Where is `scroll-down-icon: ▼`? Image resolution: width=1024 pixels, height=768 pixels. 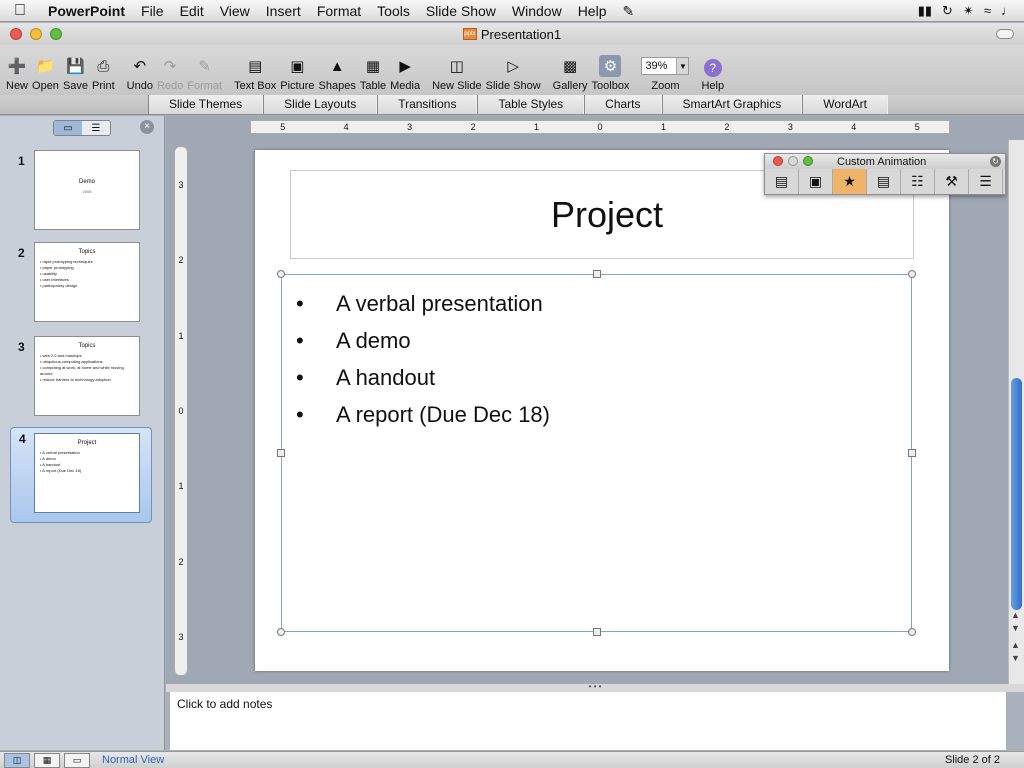
scroll-down-icon: ▼ is located at coordinates (1015, 628).